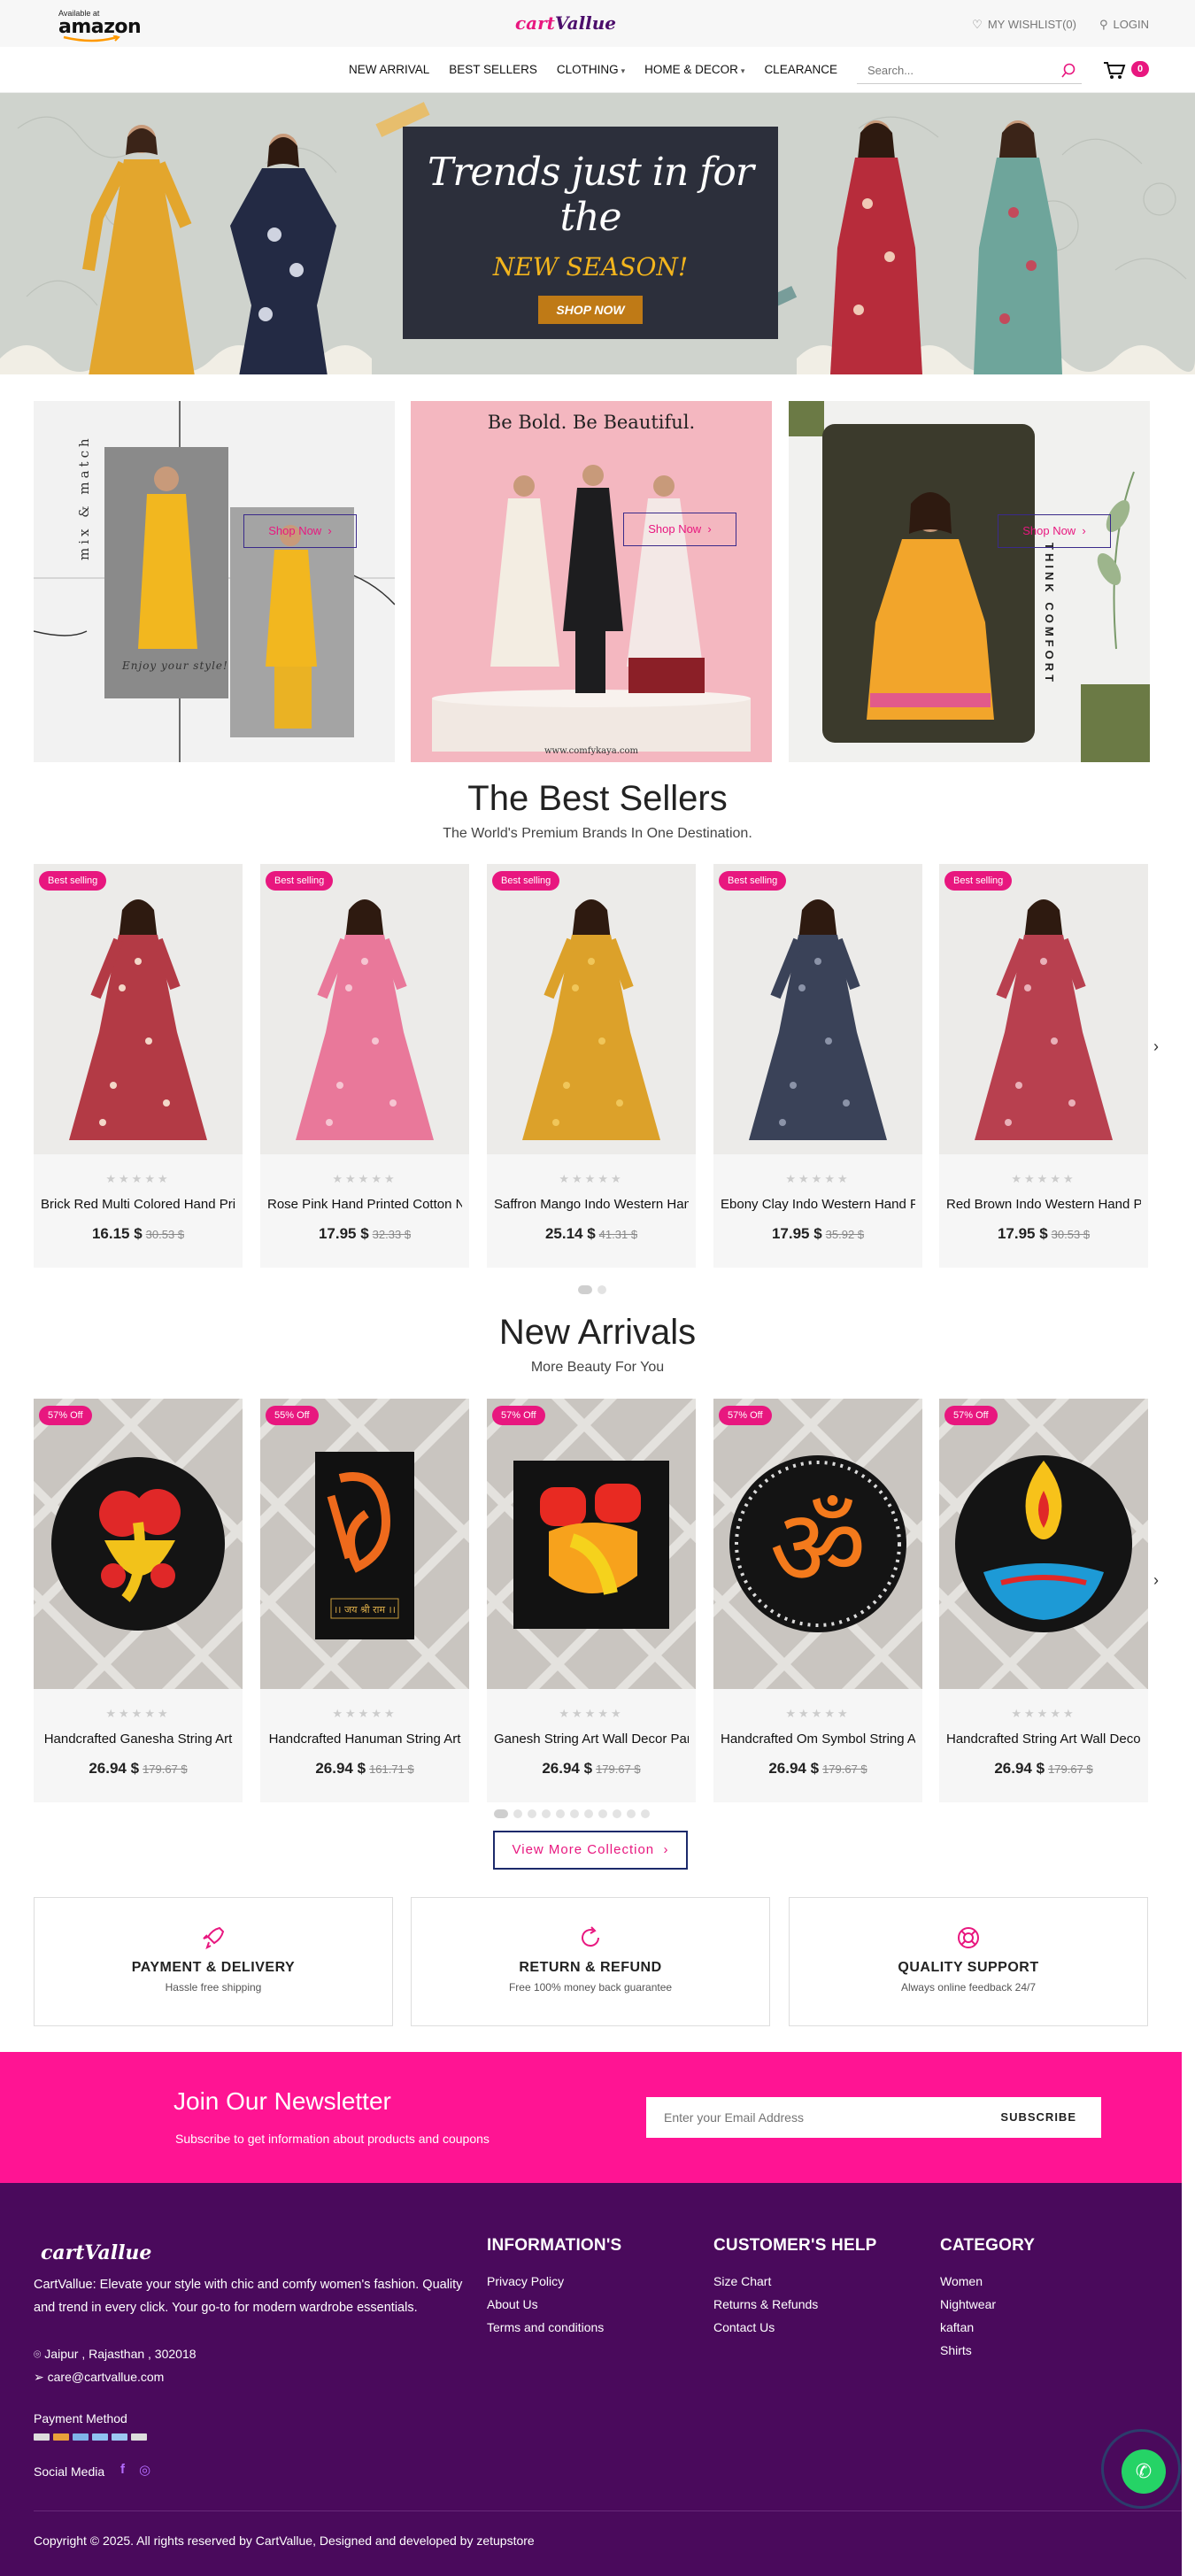 The width and height of the screenshot is (1195, 2576). Describe the element at coordinates (115, 2354) in the screenshot. I see `footer-address: ⌾ Jaipur , Rajasthan , 302018` at that location.